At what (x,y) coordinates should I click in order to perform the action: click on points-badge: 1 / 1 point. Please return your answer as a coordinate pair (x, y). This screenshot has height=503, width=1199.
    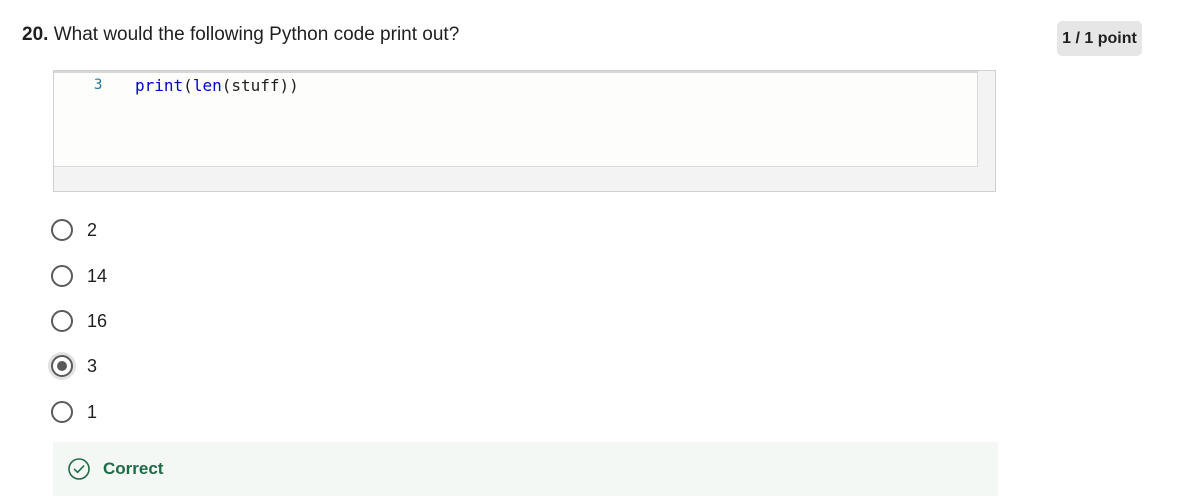
    Looking at the image, I should click on (1099, 38).